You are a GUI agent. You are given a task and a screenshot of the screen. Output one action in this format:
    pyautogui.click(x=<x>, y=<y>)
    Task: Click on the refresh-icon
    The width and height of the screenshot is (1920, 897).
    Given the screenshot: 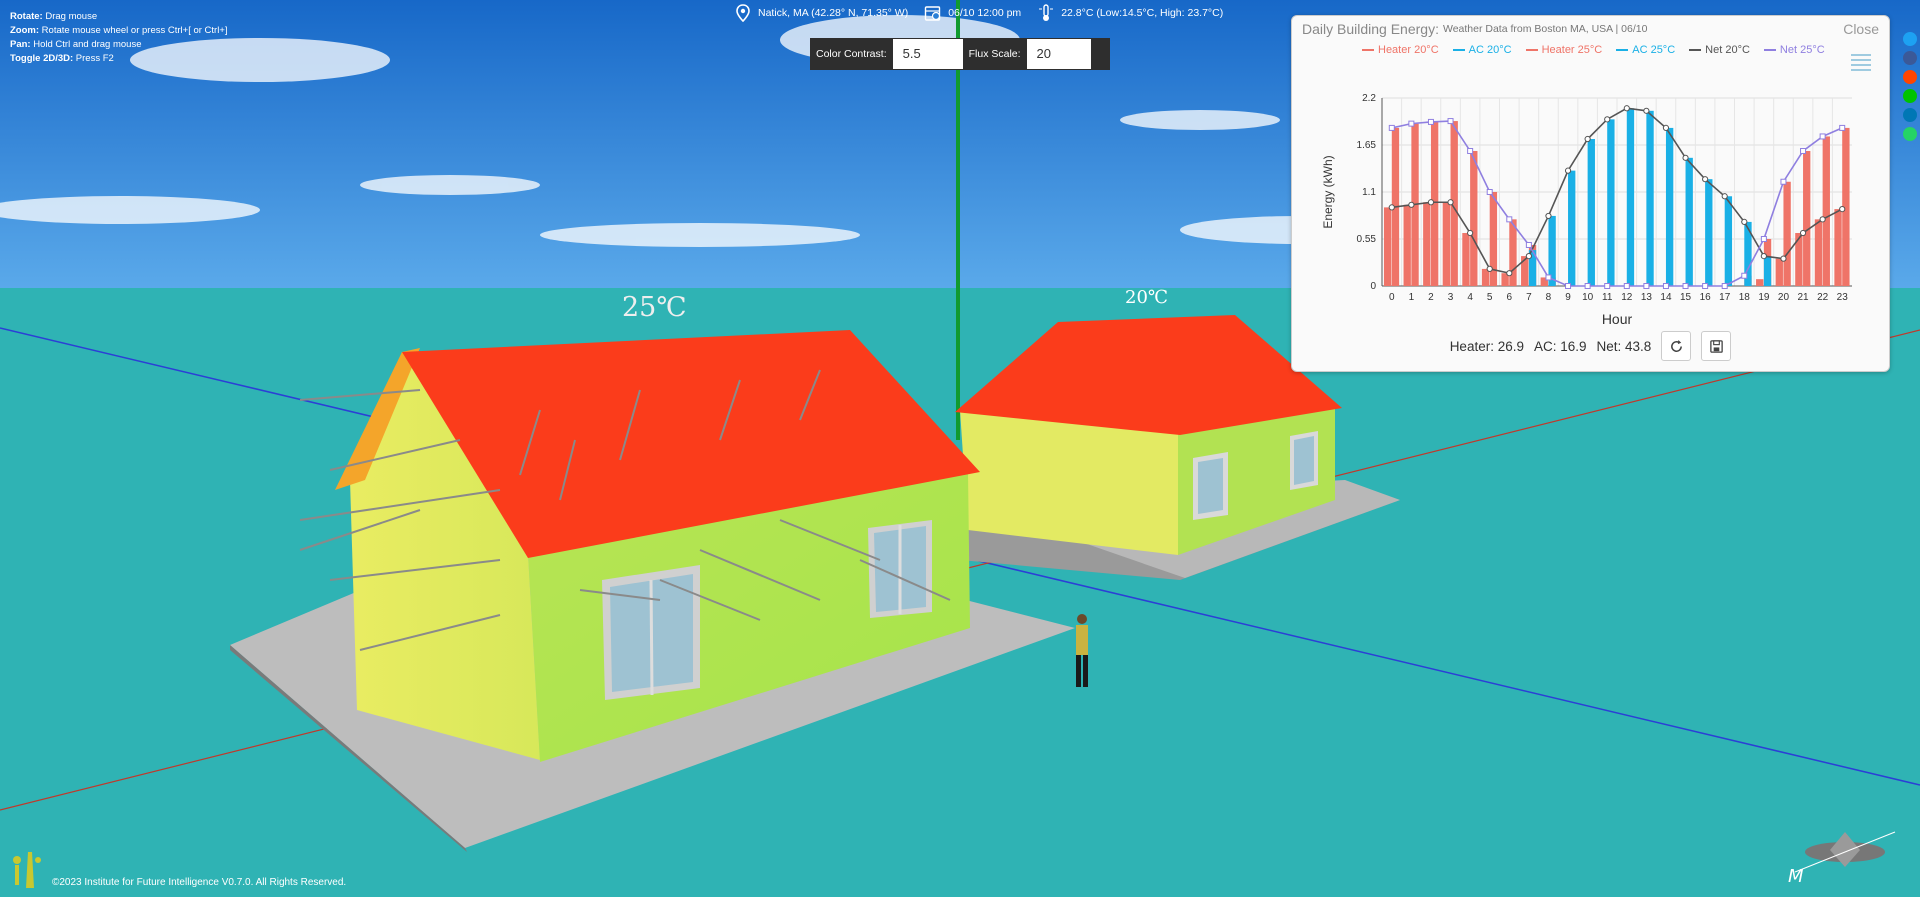 What is the action you would take?
    pyautogui.click(x=1676, y=345)
    